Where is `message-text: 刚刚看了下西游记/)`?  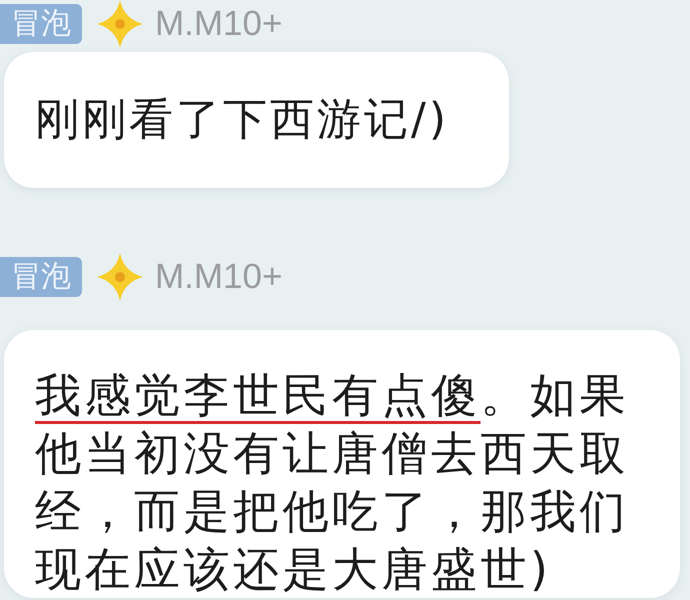 message-text: 刚刚看了下西游记/) is located at coordinates (242, 120).